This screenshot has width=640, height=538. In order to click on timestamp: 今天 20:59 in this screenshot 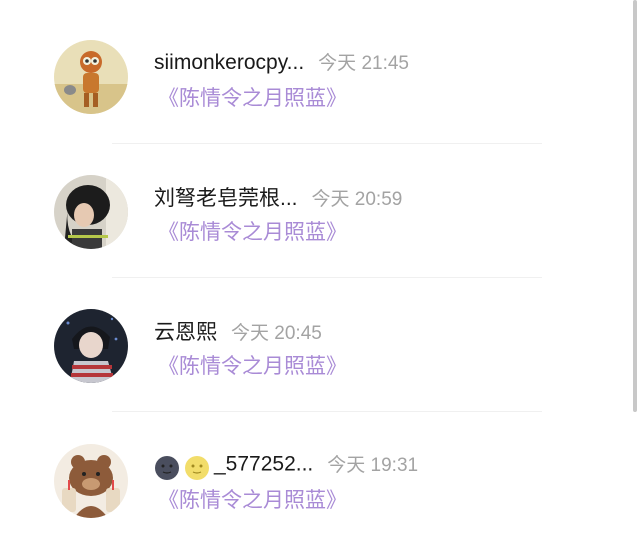, I will do `click(357, 199)`.